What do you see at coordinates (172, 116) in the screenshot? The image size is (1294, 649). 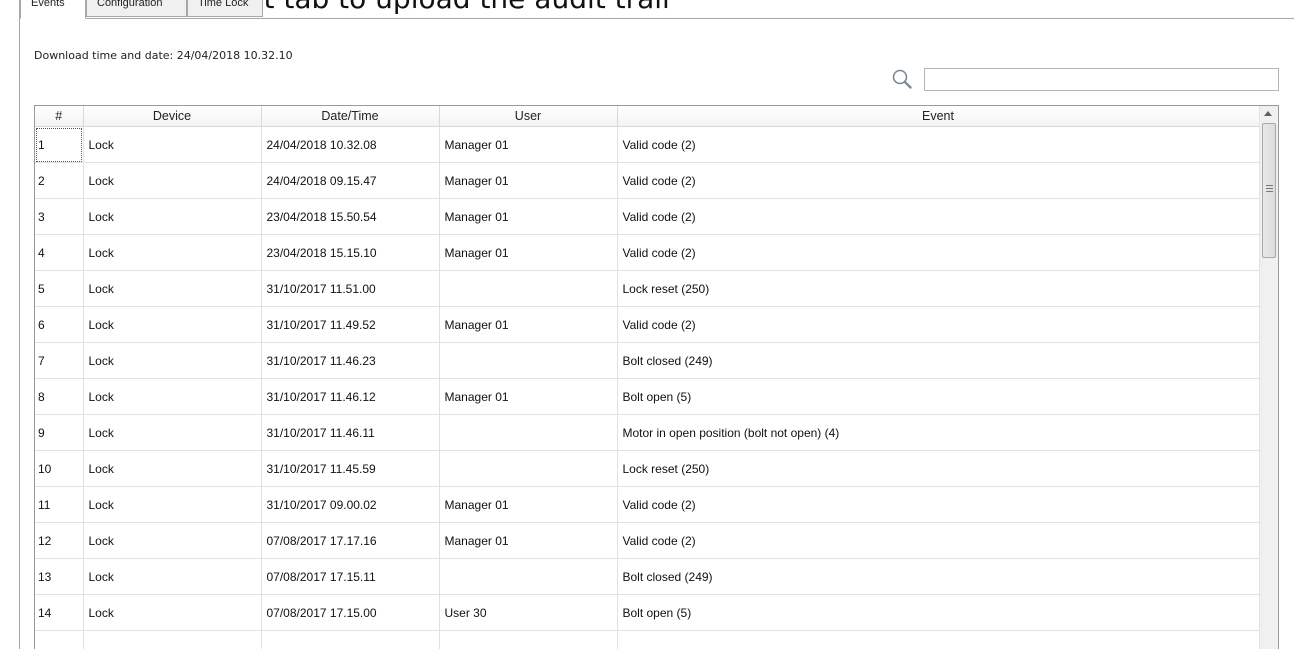 I see `column-header-device: Device` at bounding box center [172, 116].